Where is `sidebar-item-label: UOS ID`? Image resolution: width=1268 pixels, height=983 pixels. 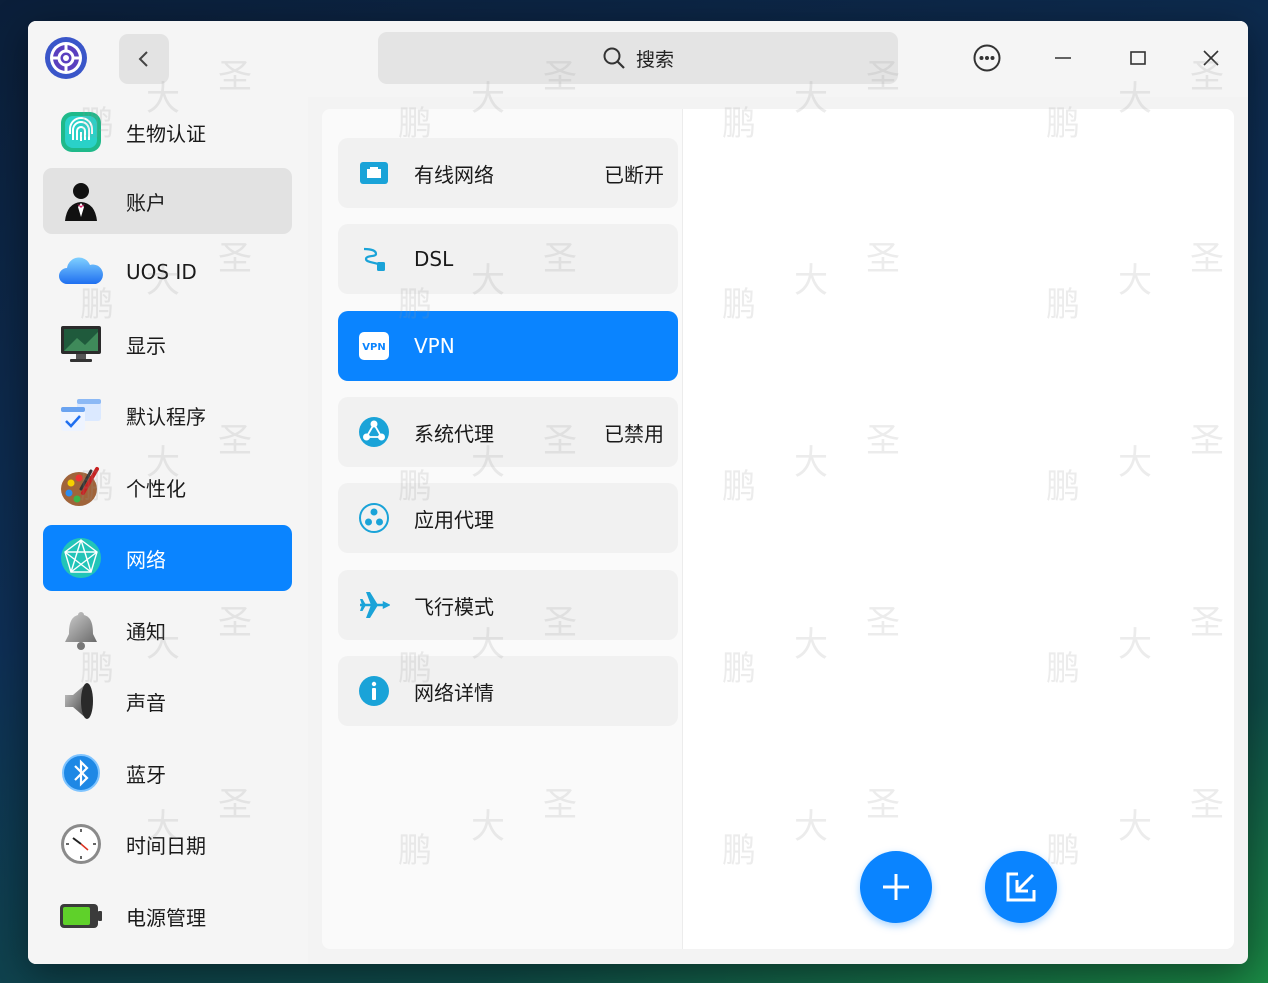
sidebar-item-label: UOS ID is located at coordinates (161, 272).